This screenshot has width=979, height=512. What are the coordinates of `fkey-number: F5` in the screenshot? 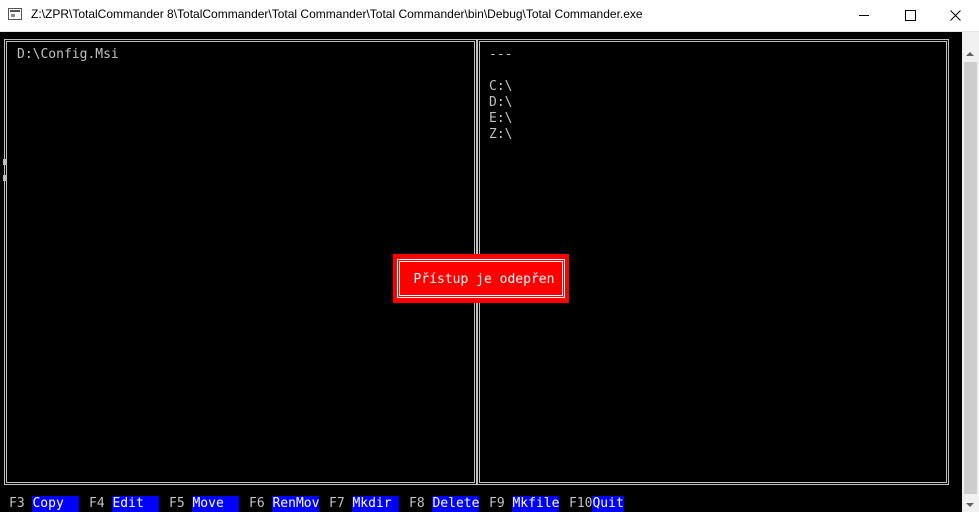 It's located at (177, 503).